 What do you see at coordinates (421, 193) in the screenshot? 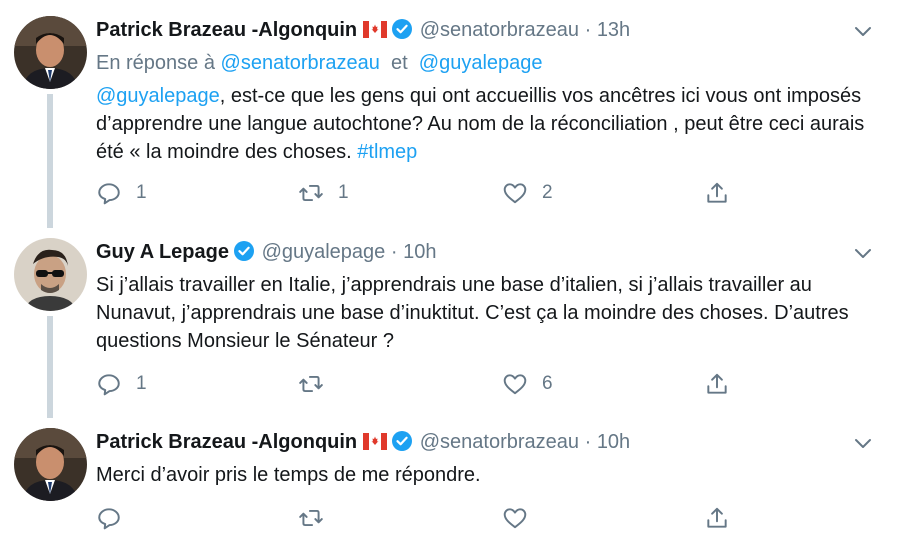
I see `tweet-actions: 1 1 2` at bounding box center [421, 193].